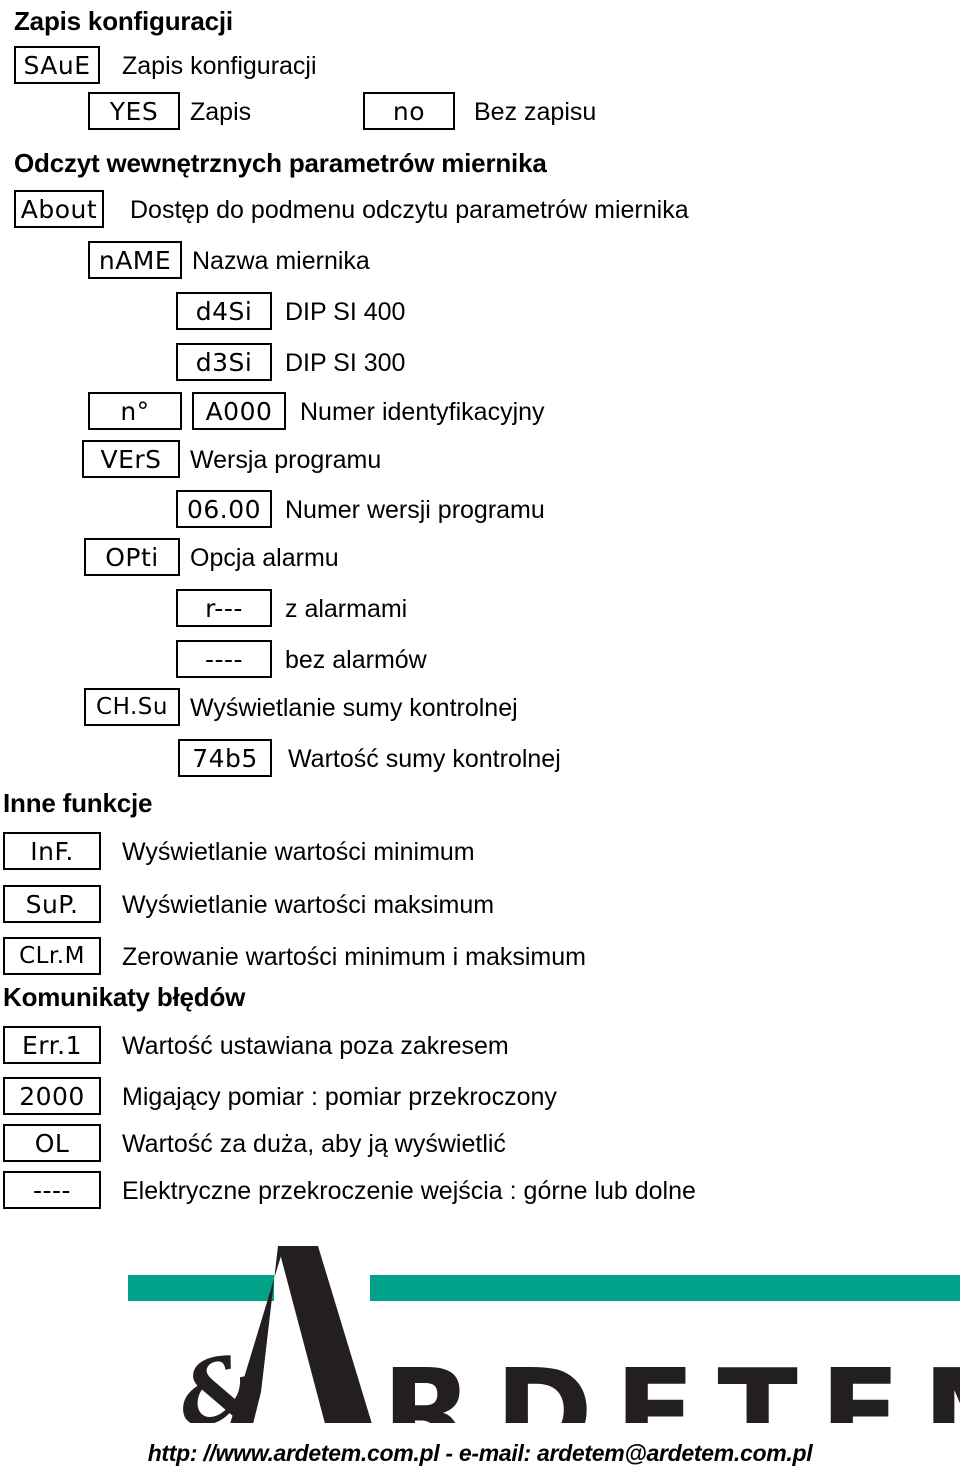 The height and width of the screenshot is (1484, 960). I want to click on desc-d3si: DIP SI 300, so click(345, 363).